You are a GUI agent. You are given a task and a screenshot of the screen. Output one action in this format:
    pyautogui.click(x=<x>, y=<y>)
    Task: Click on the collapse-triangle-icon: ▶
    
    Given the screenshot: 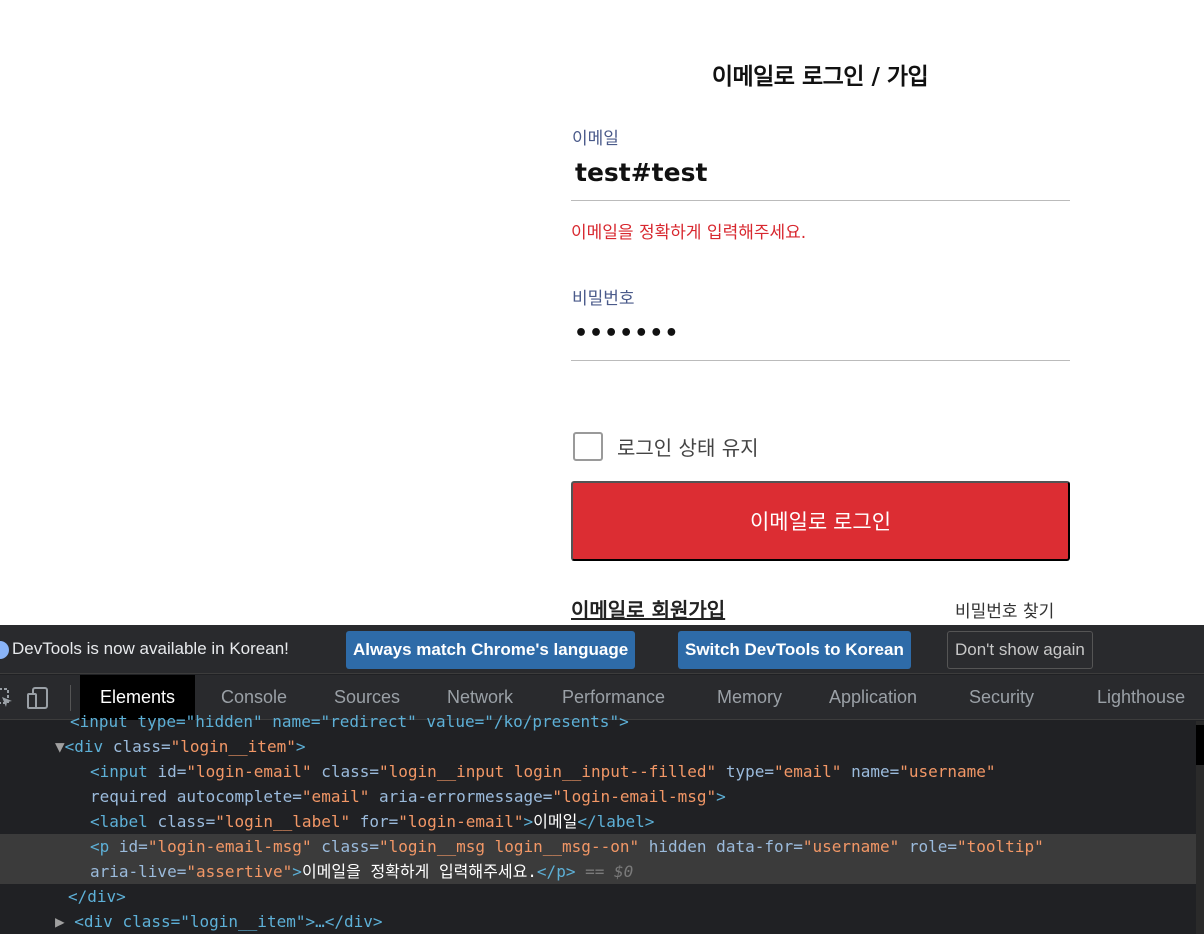 What is the action you would take?
    pyautogui.click(x=60, y=921)
    